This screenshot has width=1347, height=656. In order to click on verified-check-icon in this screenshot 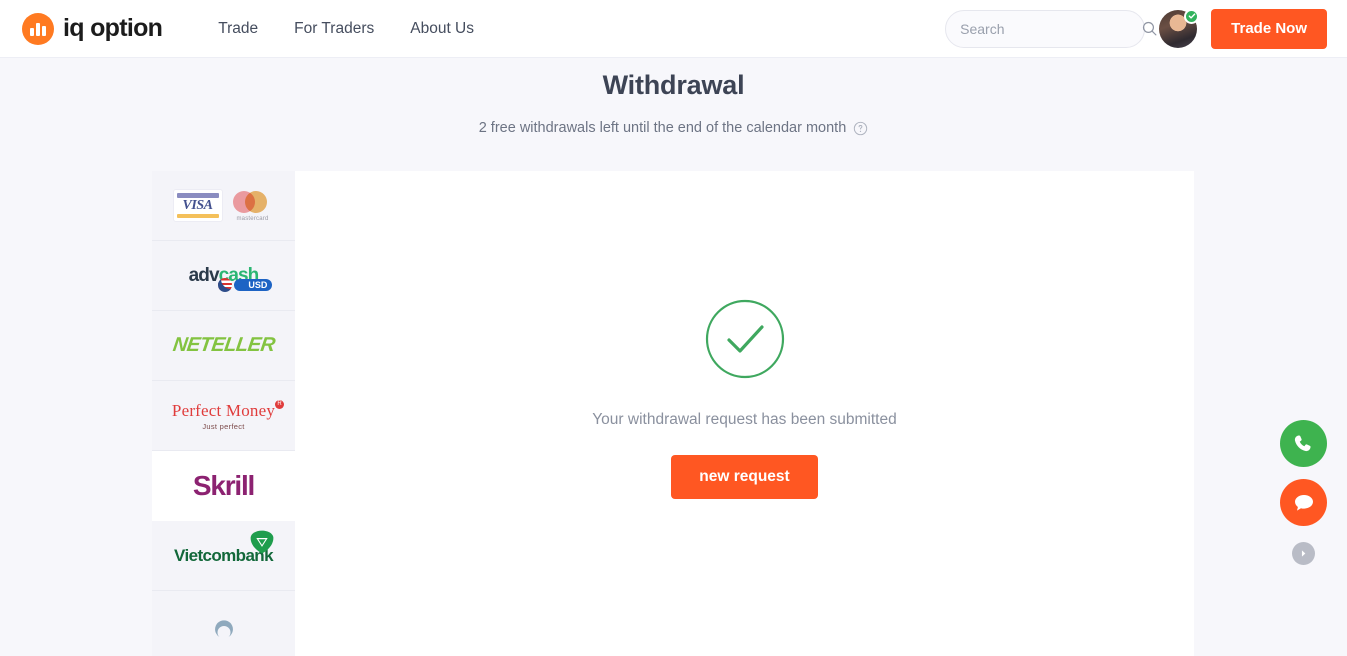, I will do `click(1192, 16)`.